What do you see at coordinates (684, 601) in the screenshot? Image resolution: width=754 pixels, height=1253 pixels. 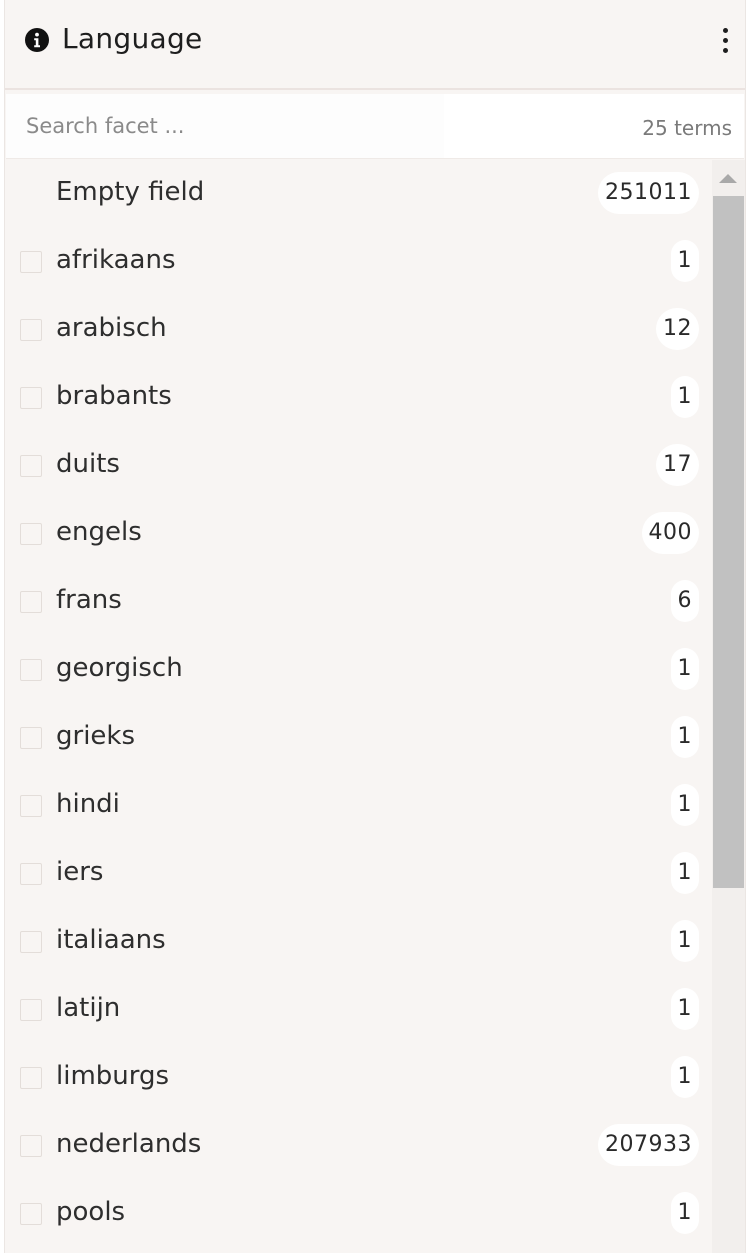 I see `term-count-badge: 6` at bounding box center [684, 601].